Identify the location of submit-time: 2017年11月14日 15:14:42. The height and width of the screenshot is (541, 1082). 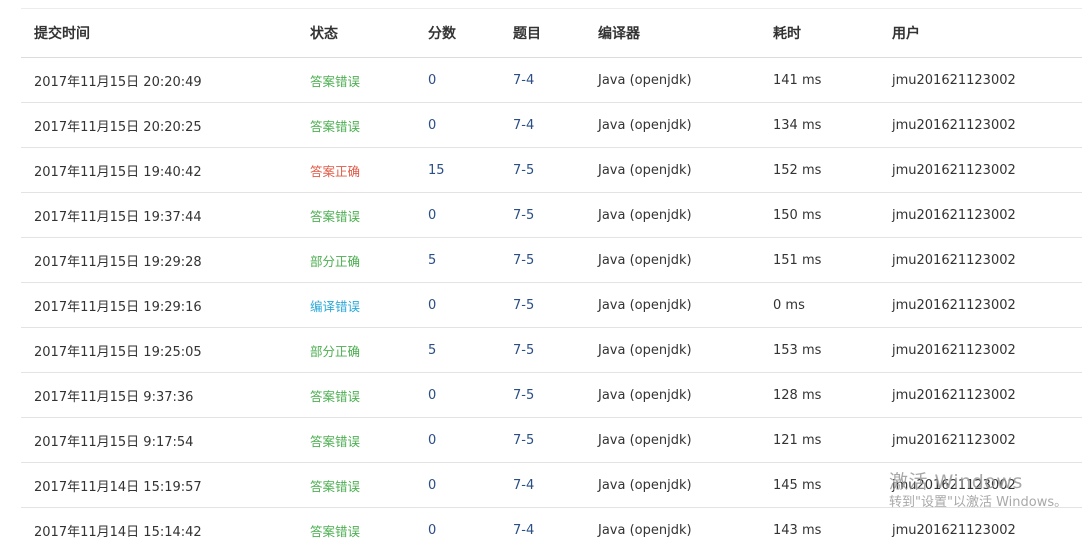
(118, 532).